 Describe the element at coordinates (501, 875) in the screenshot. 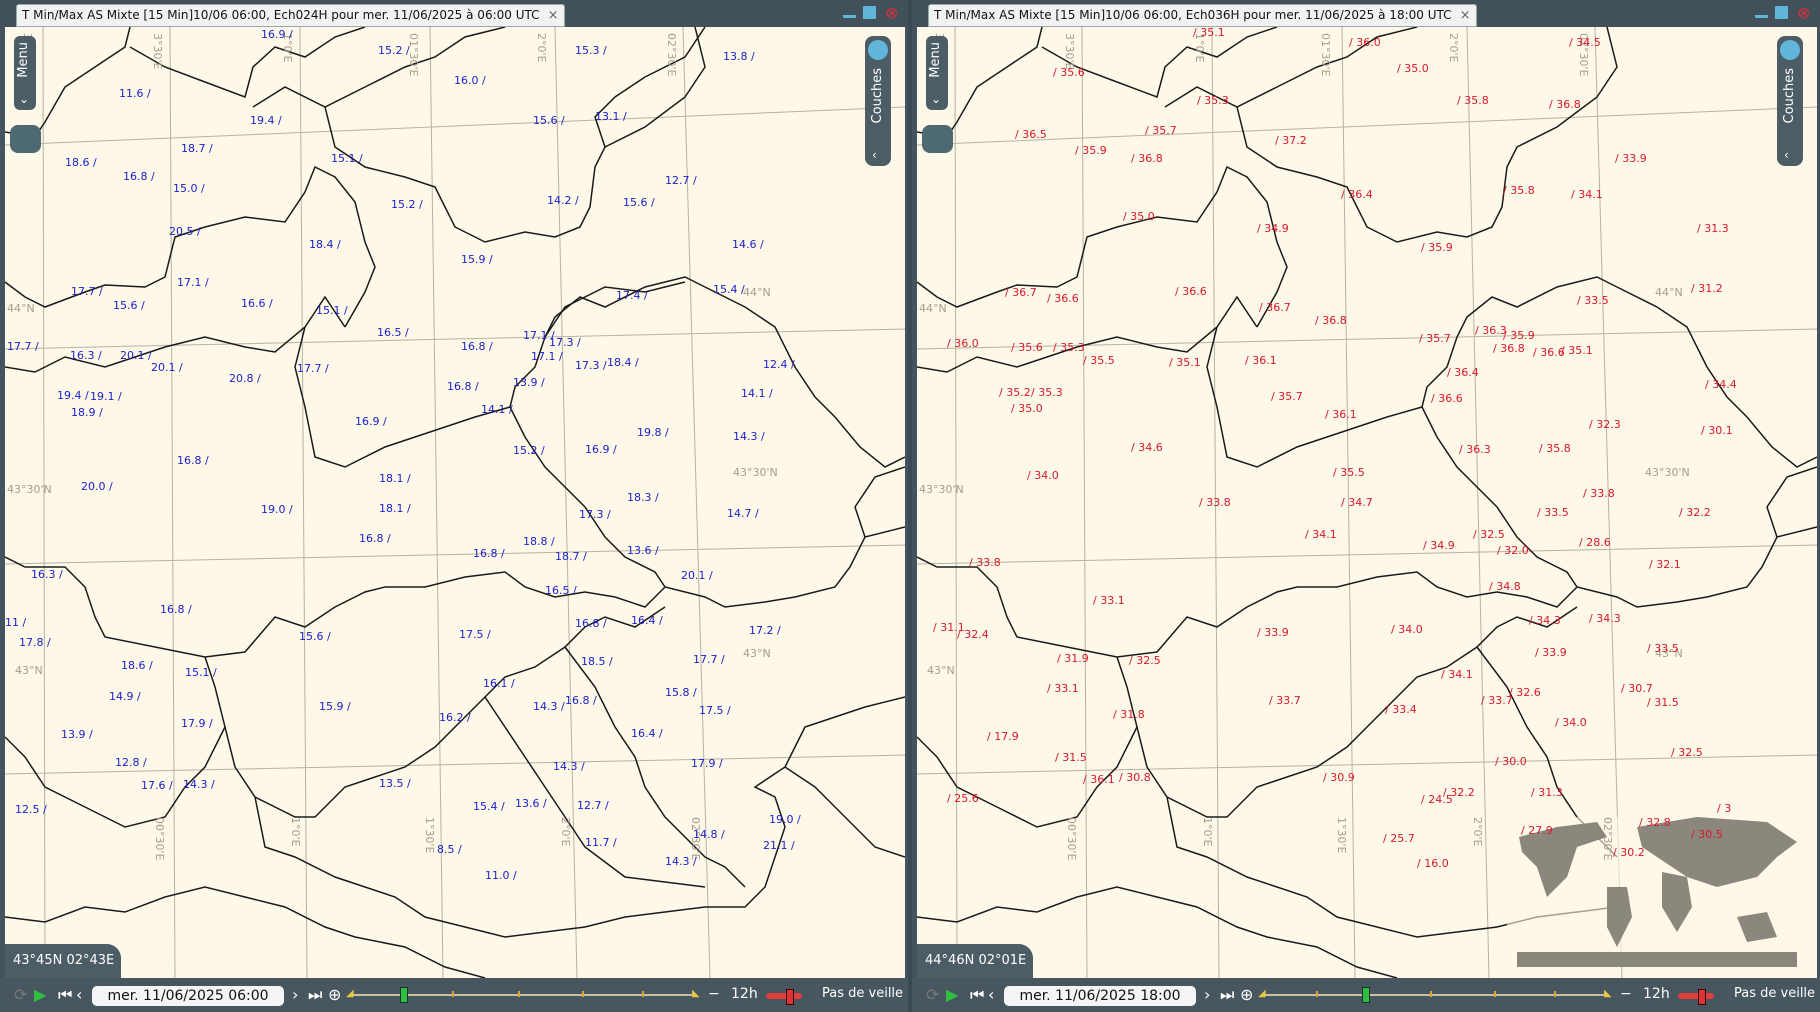

I see `temperature-value: 11.0 /` at that location.